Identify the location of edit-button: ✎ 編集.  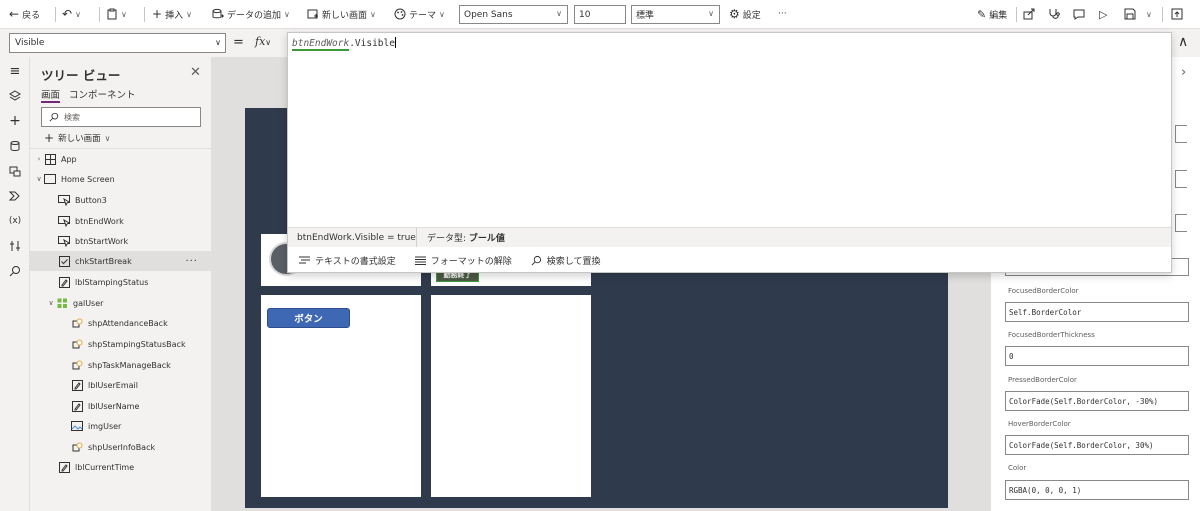
(992, 14).